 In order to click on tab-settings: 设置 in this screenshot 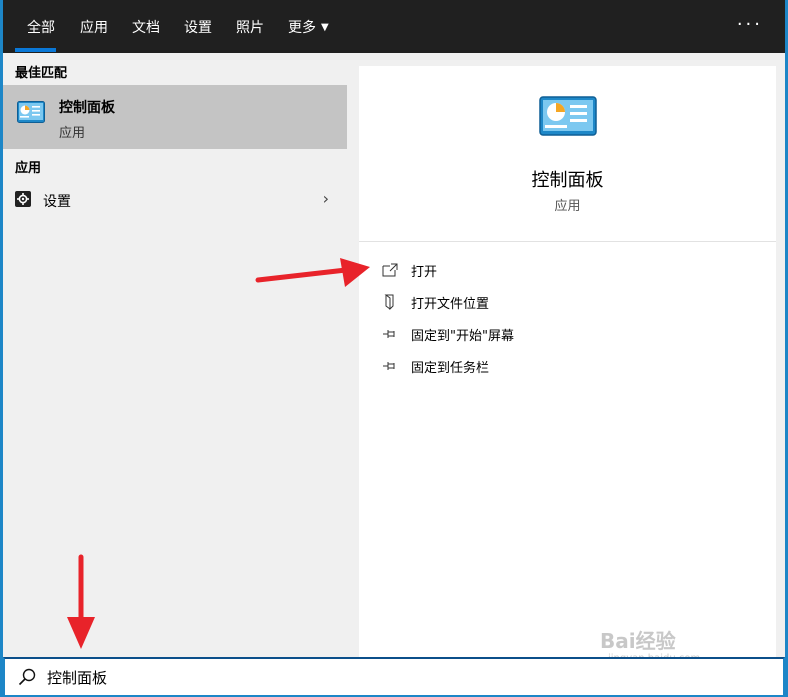, I will do `click(198, 26)`.